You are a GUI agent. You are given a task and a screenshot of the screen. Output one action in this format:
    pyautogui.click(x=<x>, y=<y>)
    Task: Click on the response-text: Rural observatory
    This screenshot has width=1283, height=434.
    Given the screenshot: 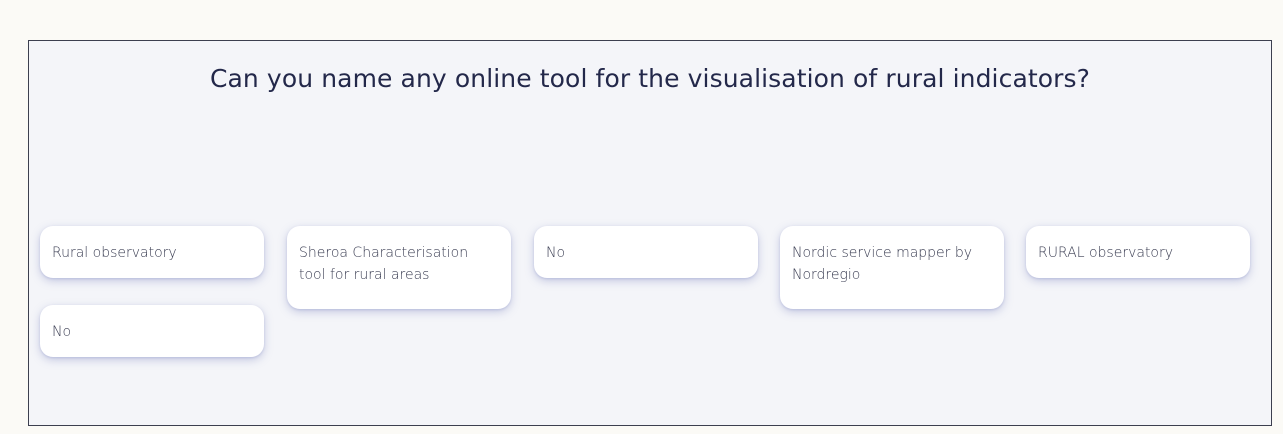 What is the action you would take?
    pyautogui.click(x=114, y=253)
    